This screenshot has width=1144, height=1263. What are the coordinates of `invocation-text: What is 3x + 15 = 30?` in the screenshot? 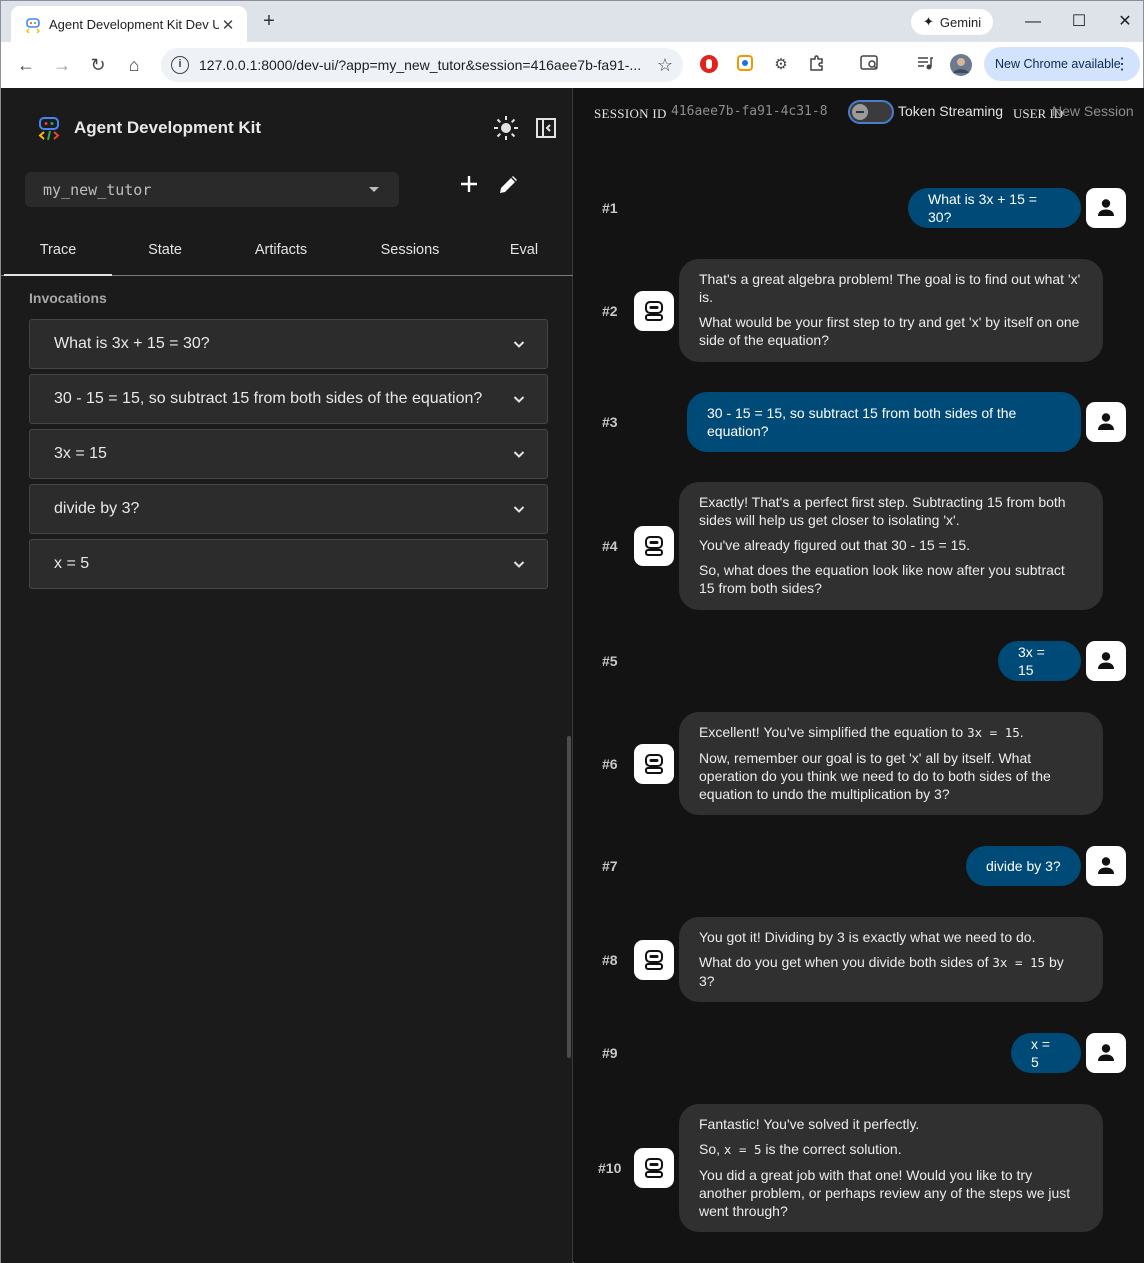 It's located at (132, 343).